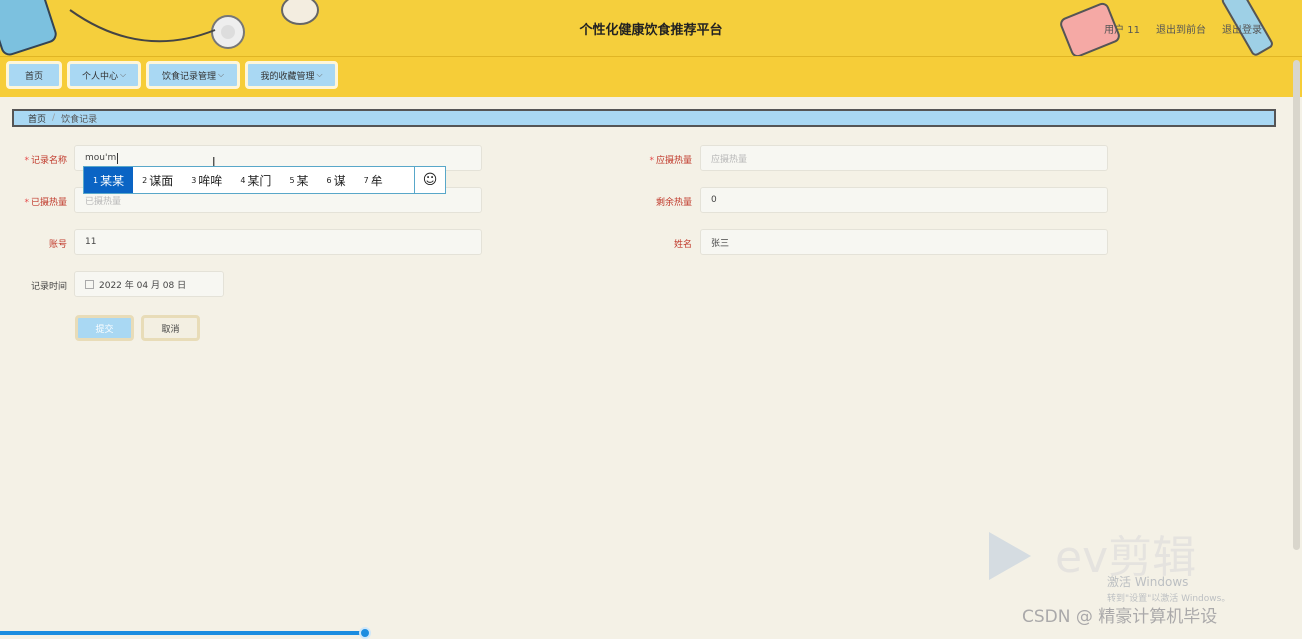 This screenshot has height=639, width=1302. I want to click on ime-candidate: 4 某门, so click(255, 180).